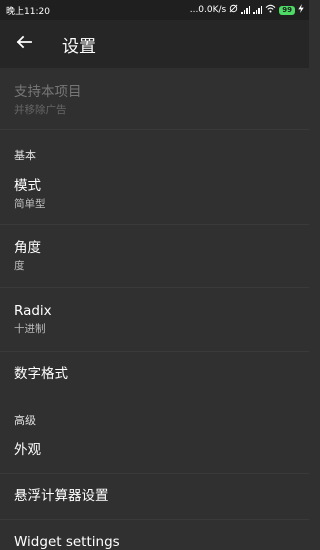  I want to click on item-title: 外观, so click(27, 450).